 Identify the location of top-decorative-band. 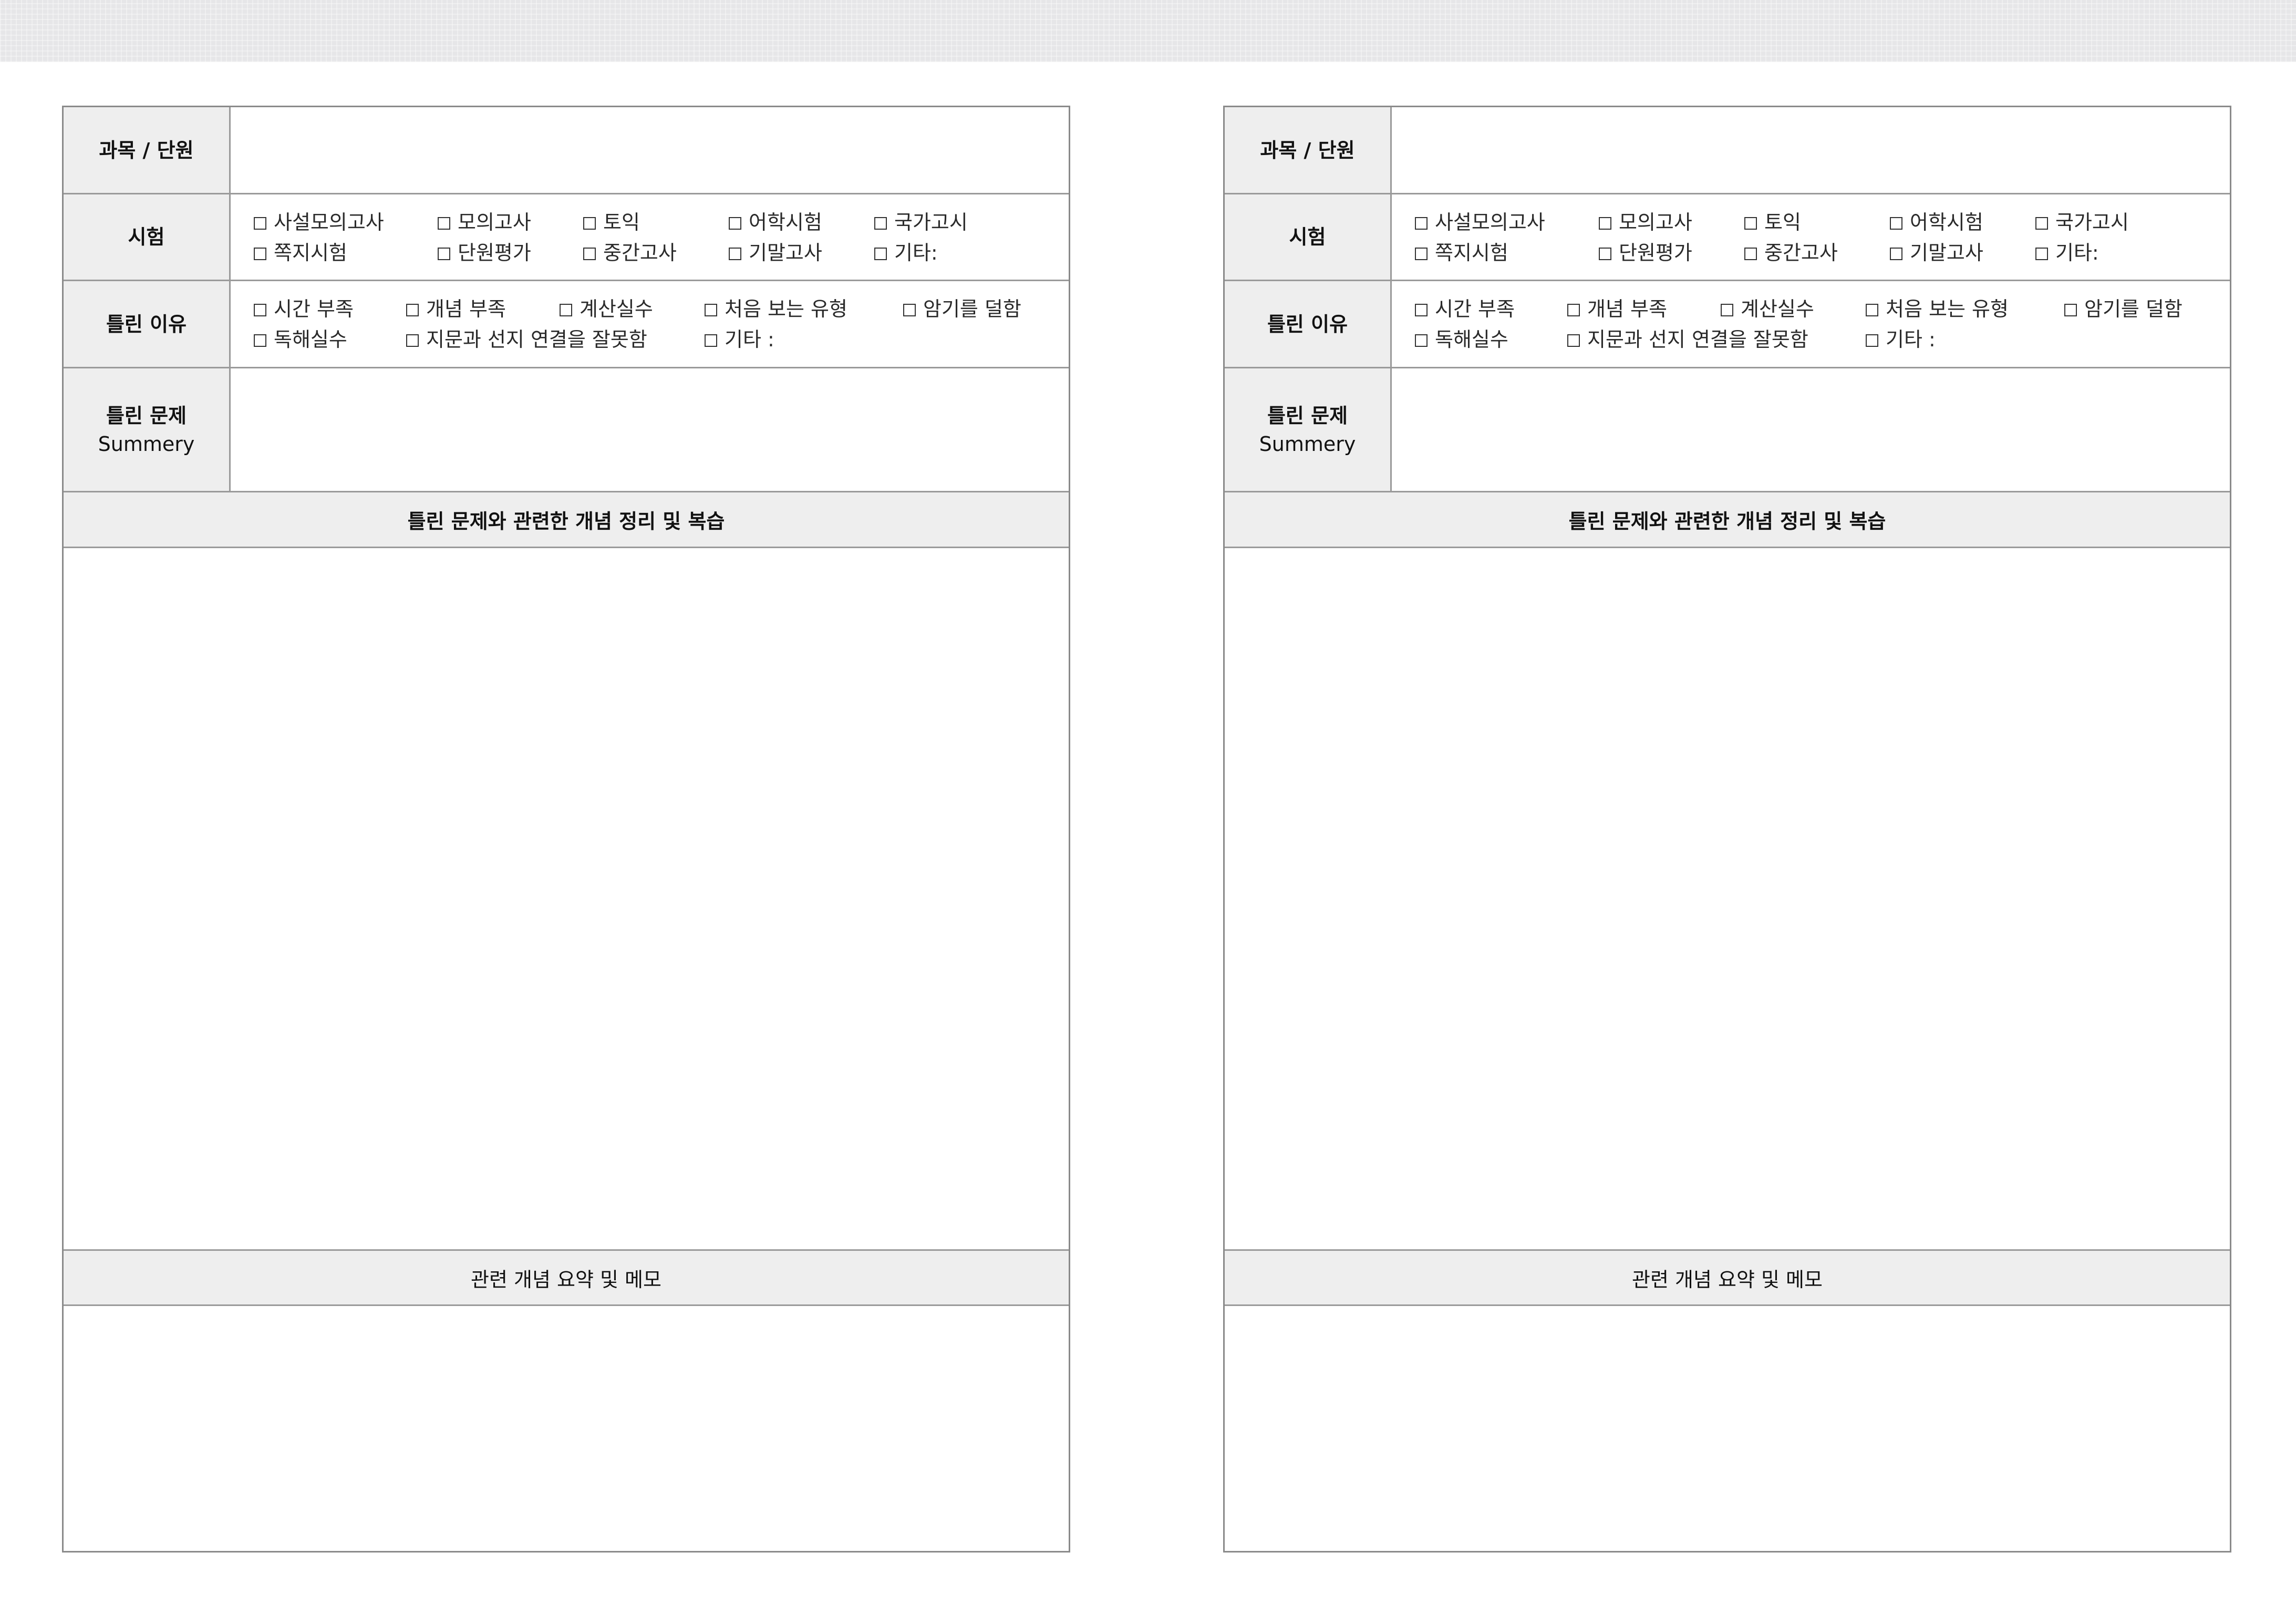
(1148, 31).